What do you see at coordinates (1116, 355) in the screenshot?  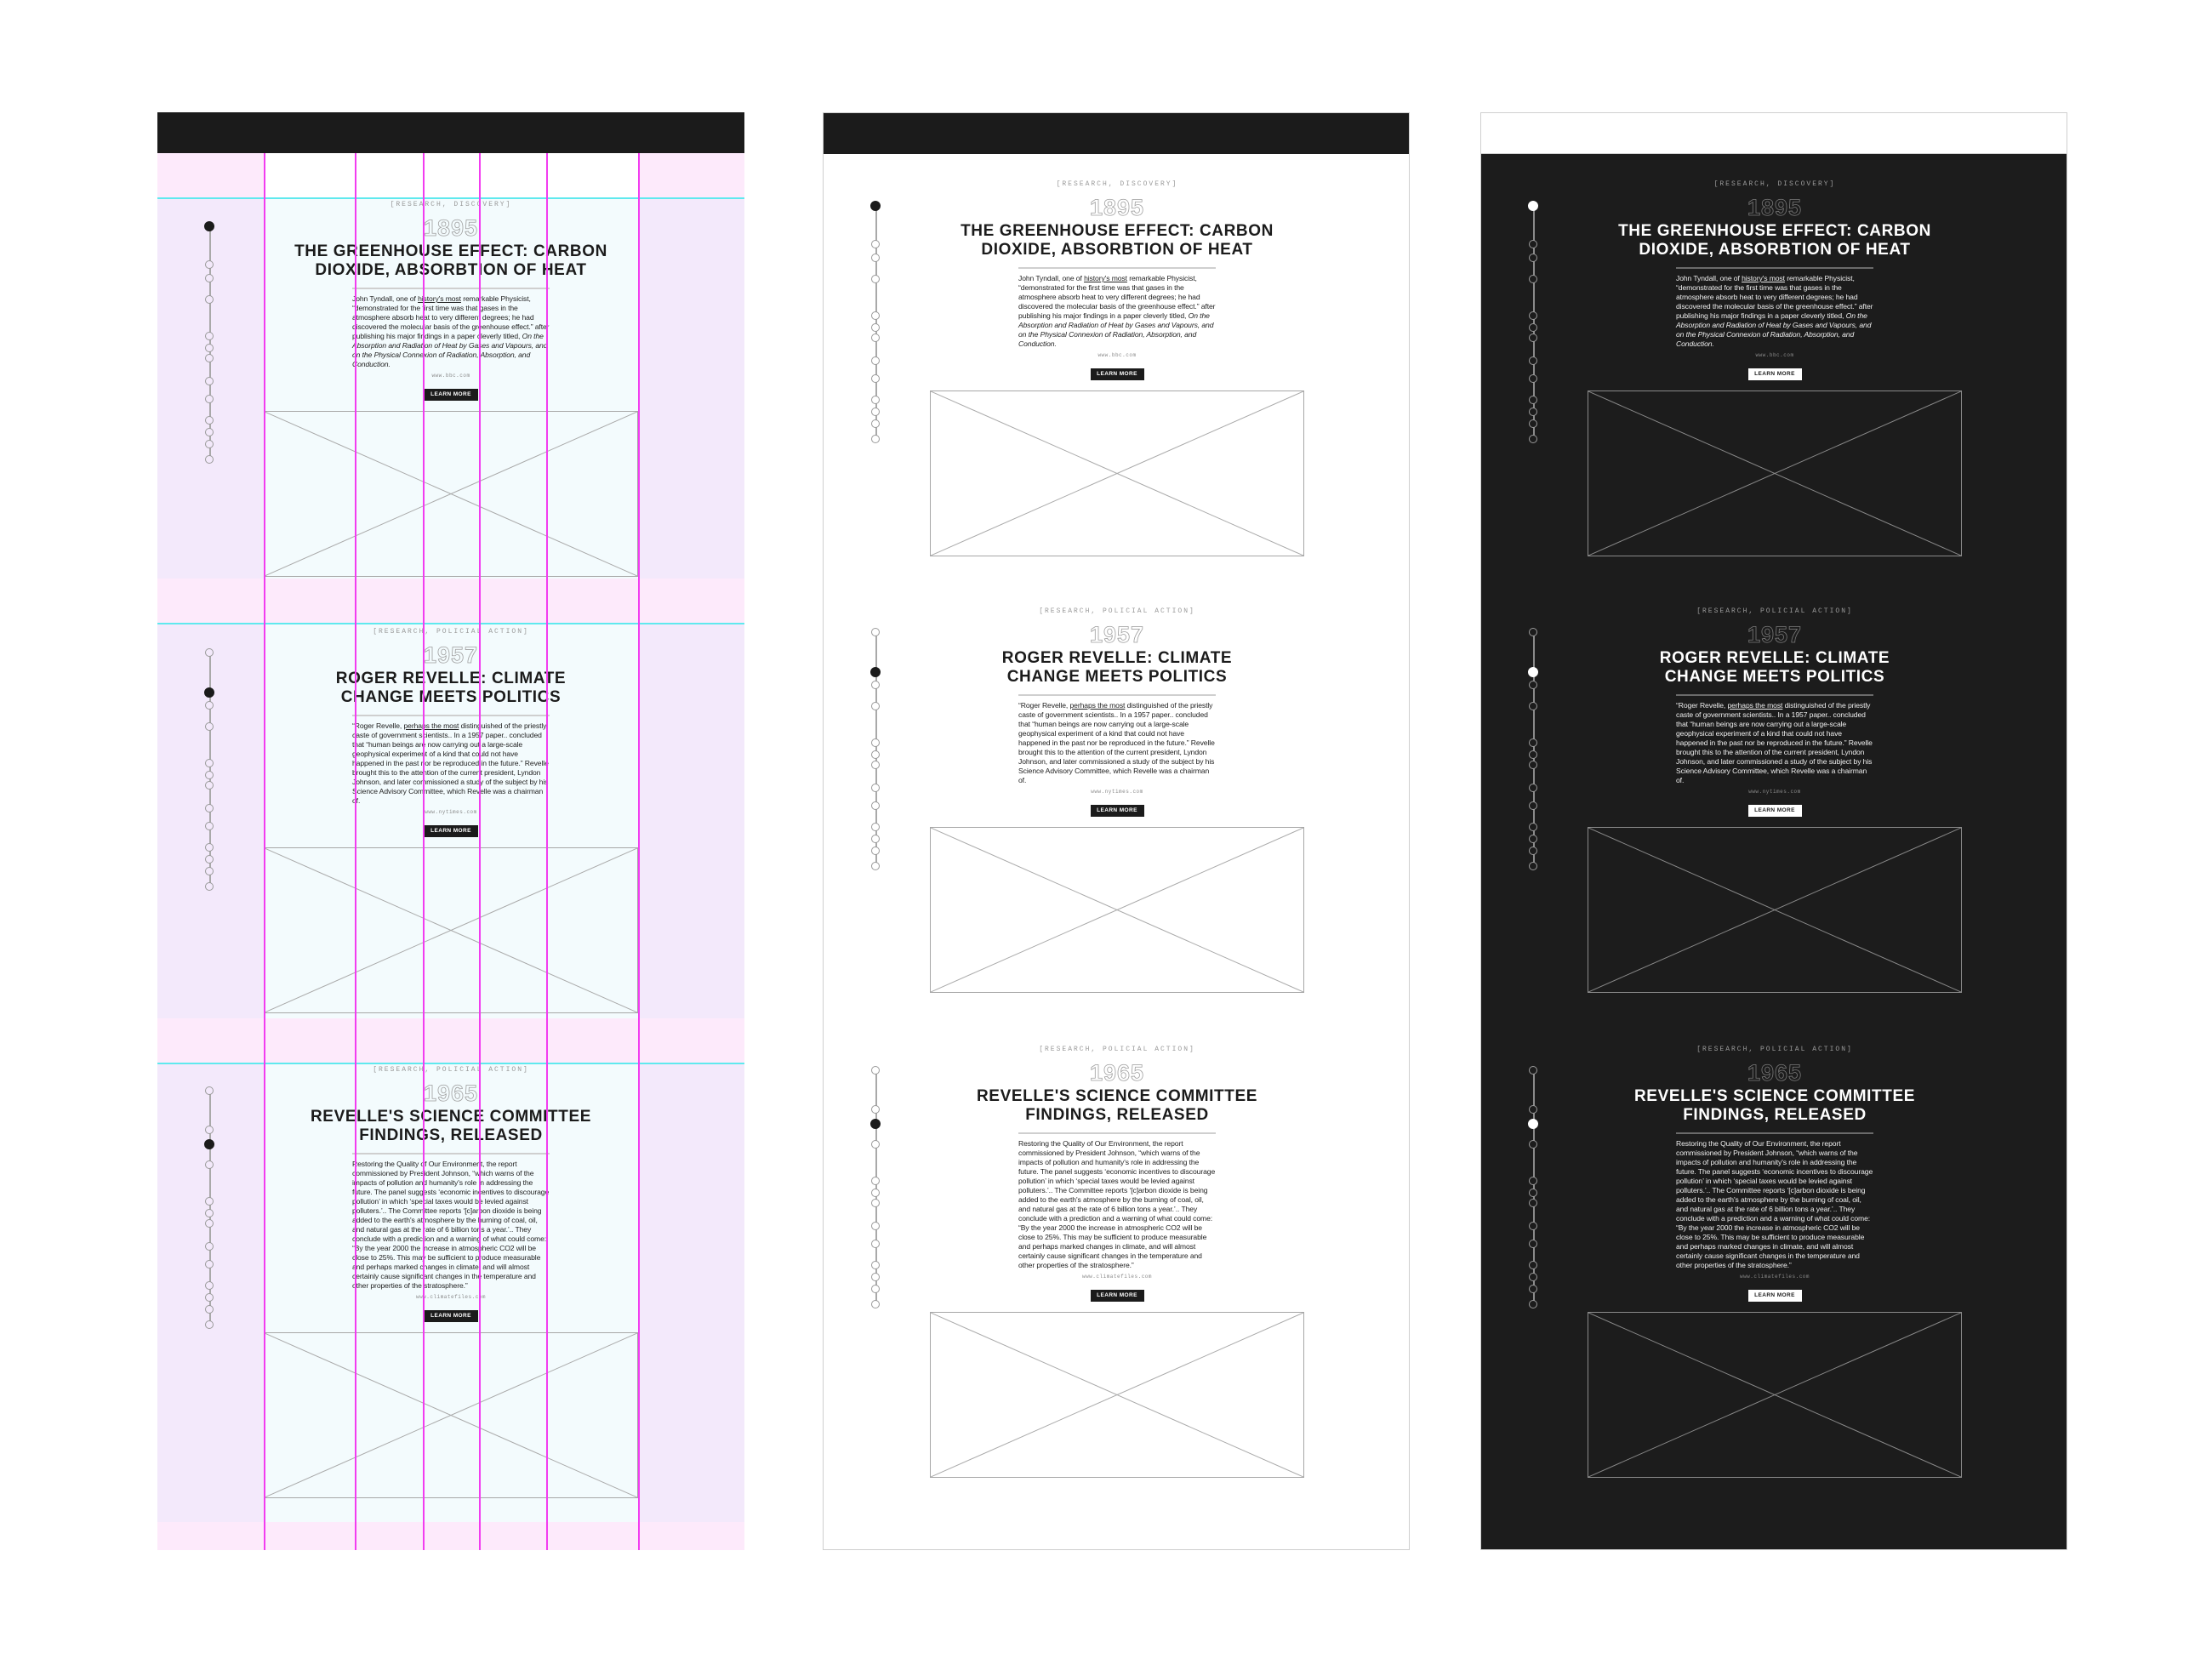 I see `source-link: www.bbc.com` at bounding box center [1116, 355].